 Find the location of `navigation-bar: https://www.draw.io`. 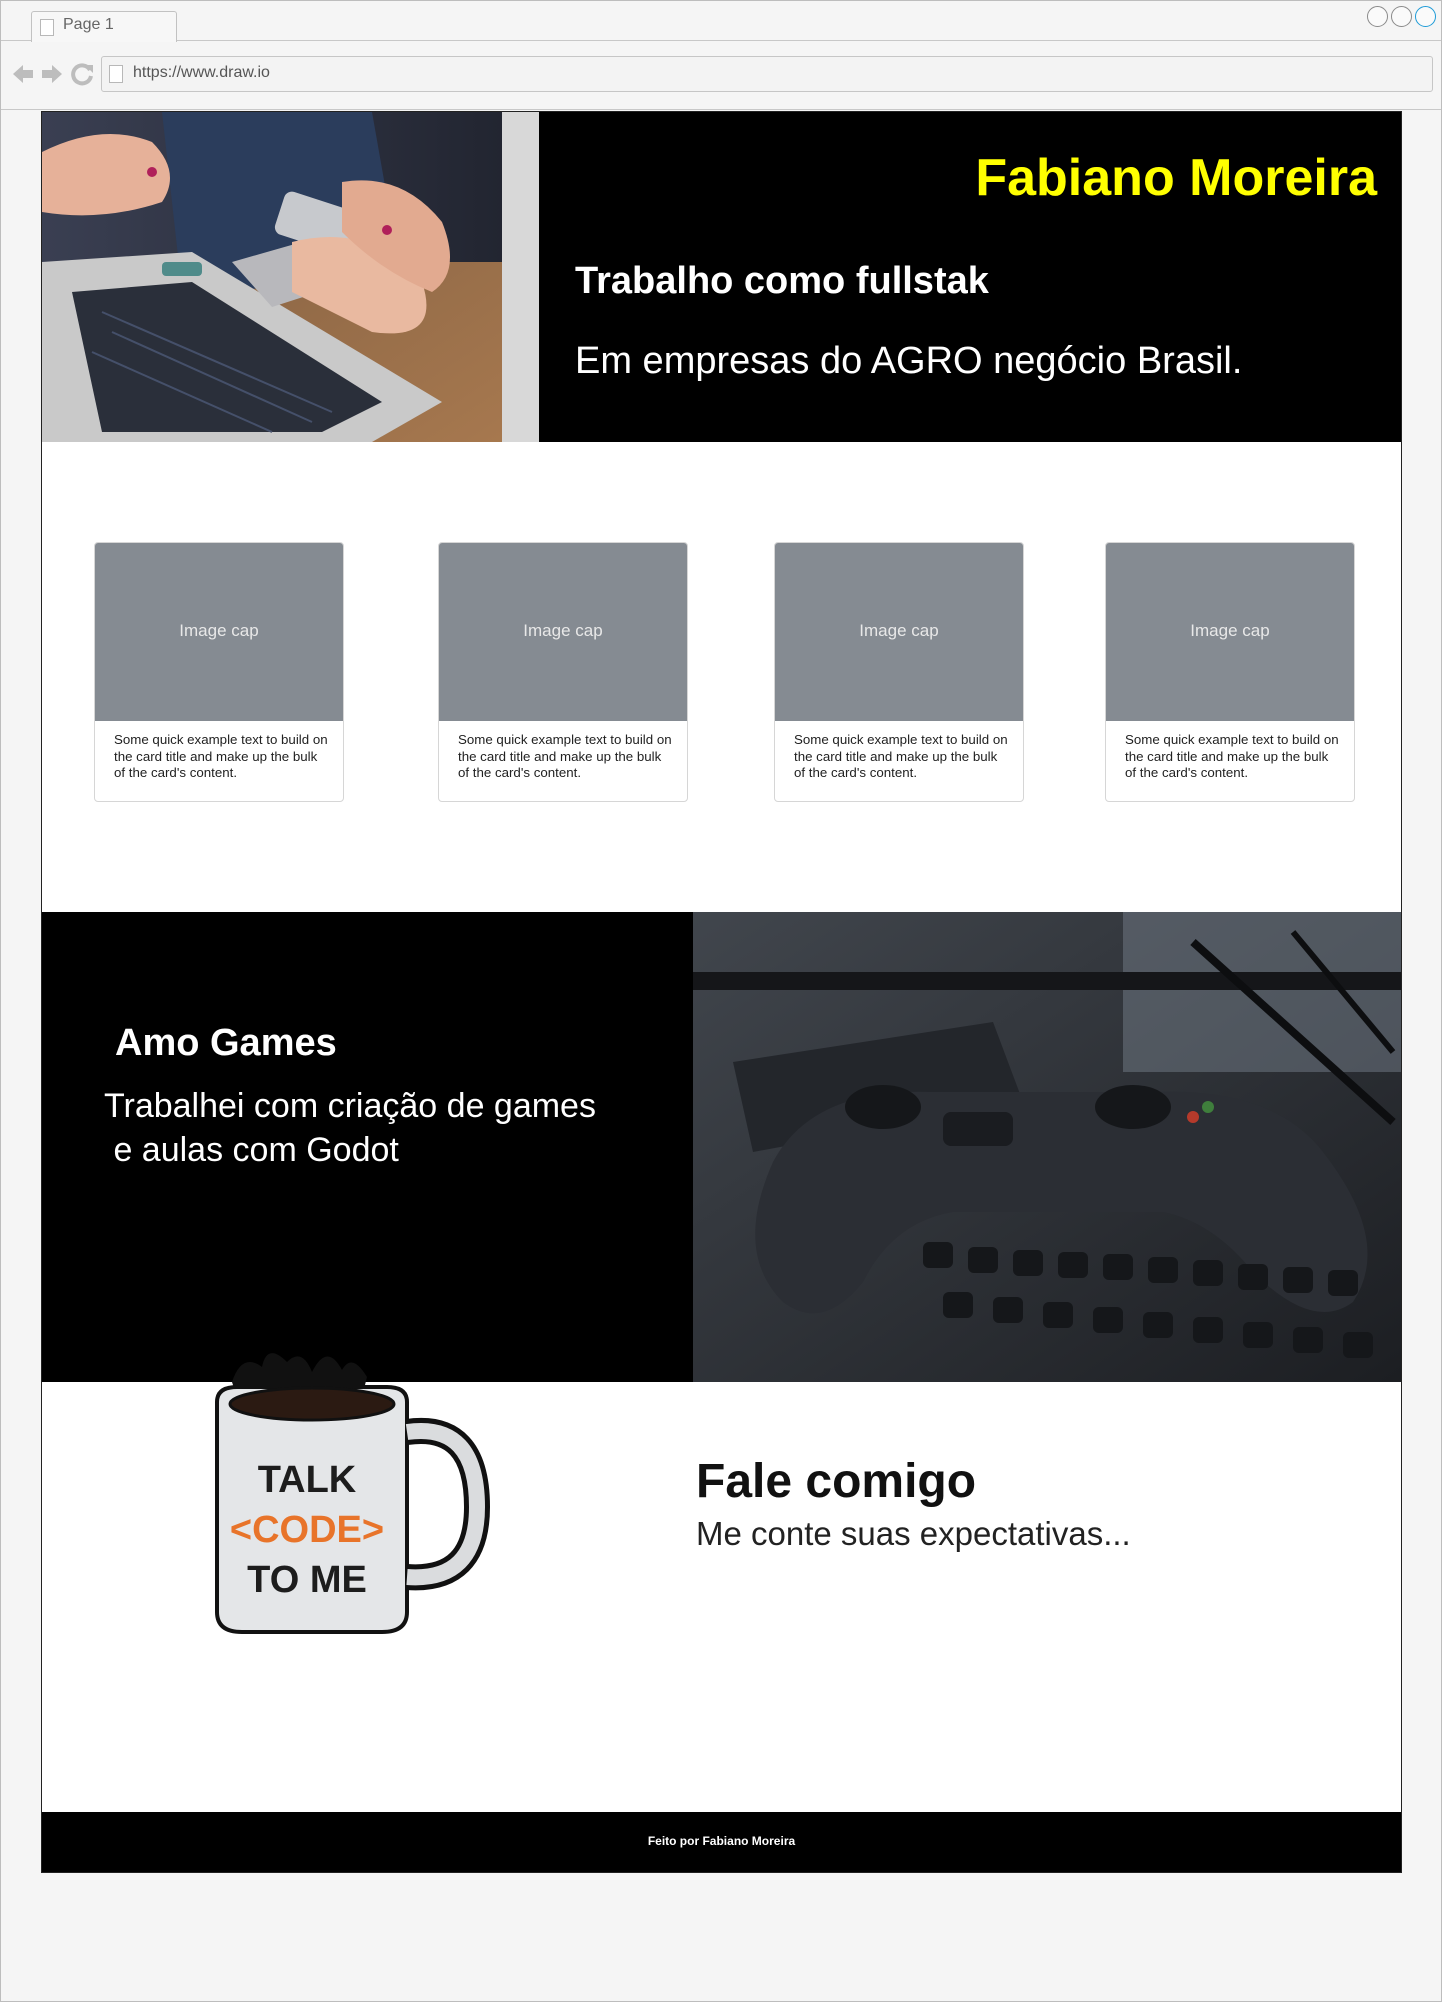

navigation-bar: https://www.draw.io is located at coordinates (721, 76).